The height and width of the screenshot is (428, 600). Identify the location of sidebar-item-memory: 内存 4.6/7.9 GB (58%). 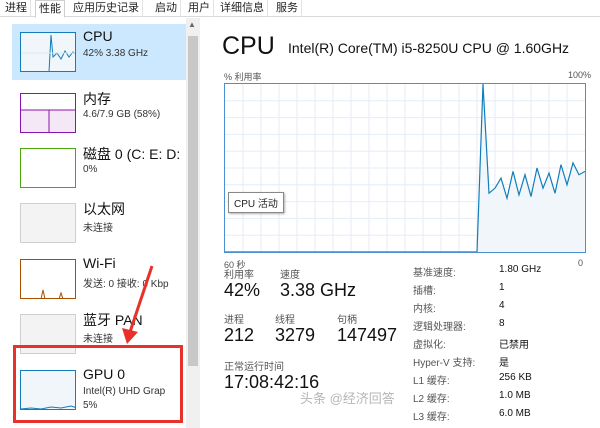
(99, 113).